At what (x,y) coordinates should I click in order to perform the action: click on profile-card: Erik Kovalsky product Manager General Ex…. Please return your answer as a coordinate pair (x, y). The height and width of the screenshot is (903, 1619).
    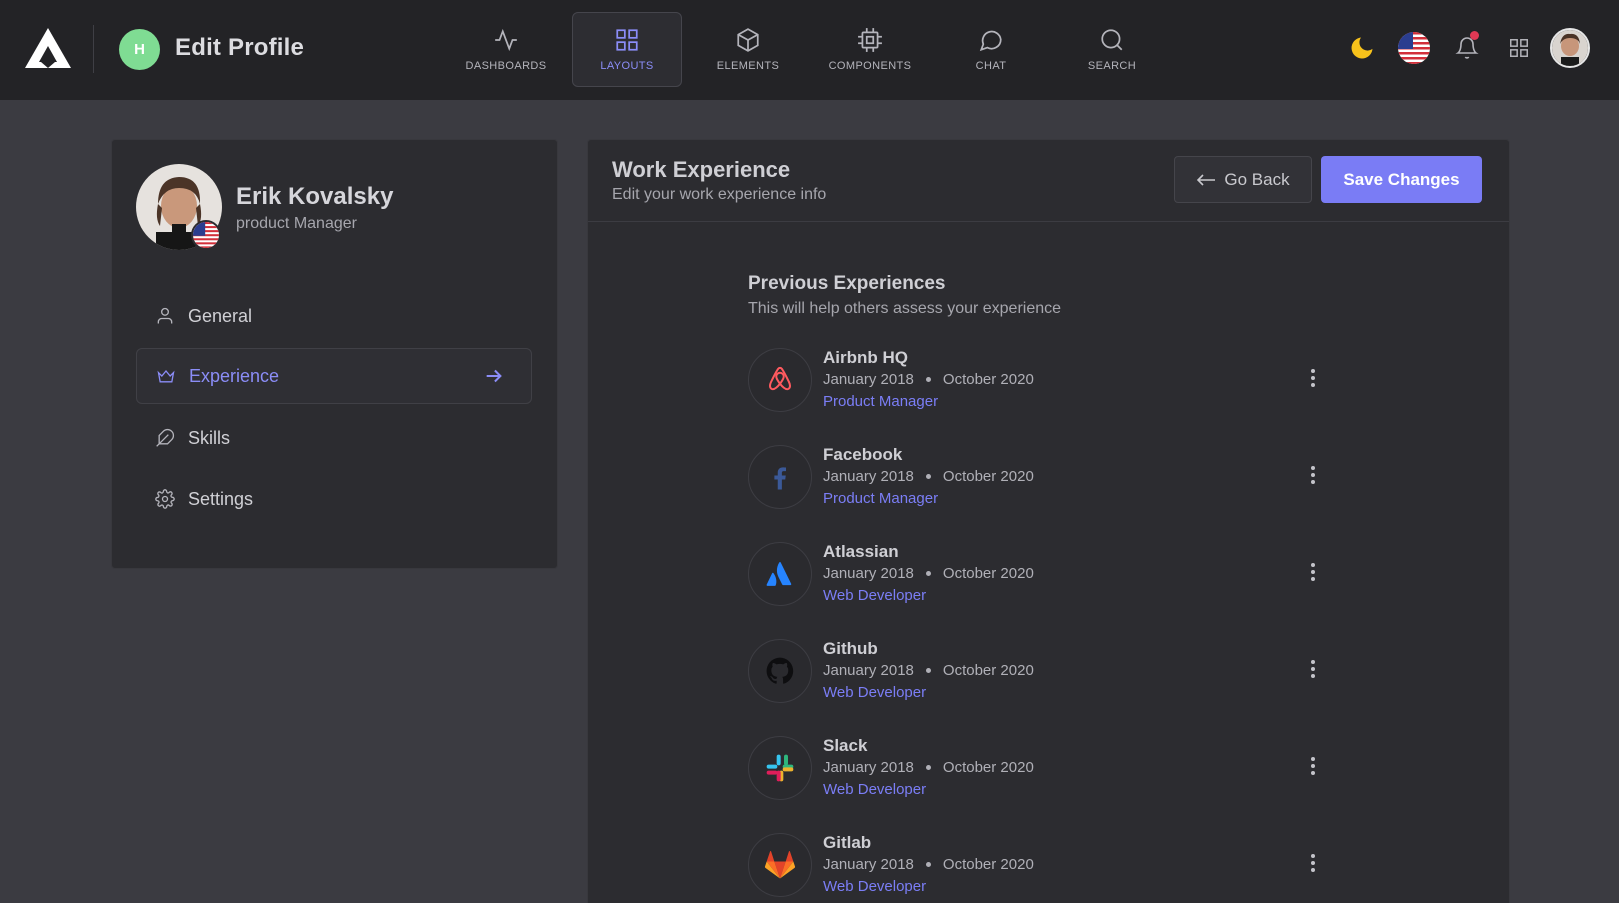
    Looking at the image, I should click on (334, 354).